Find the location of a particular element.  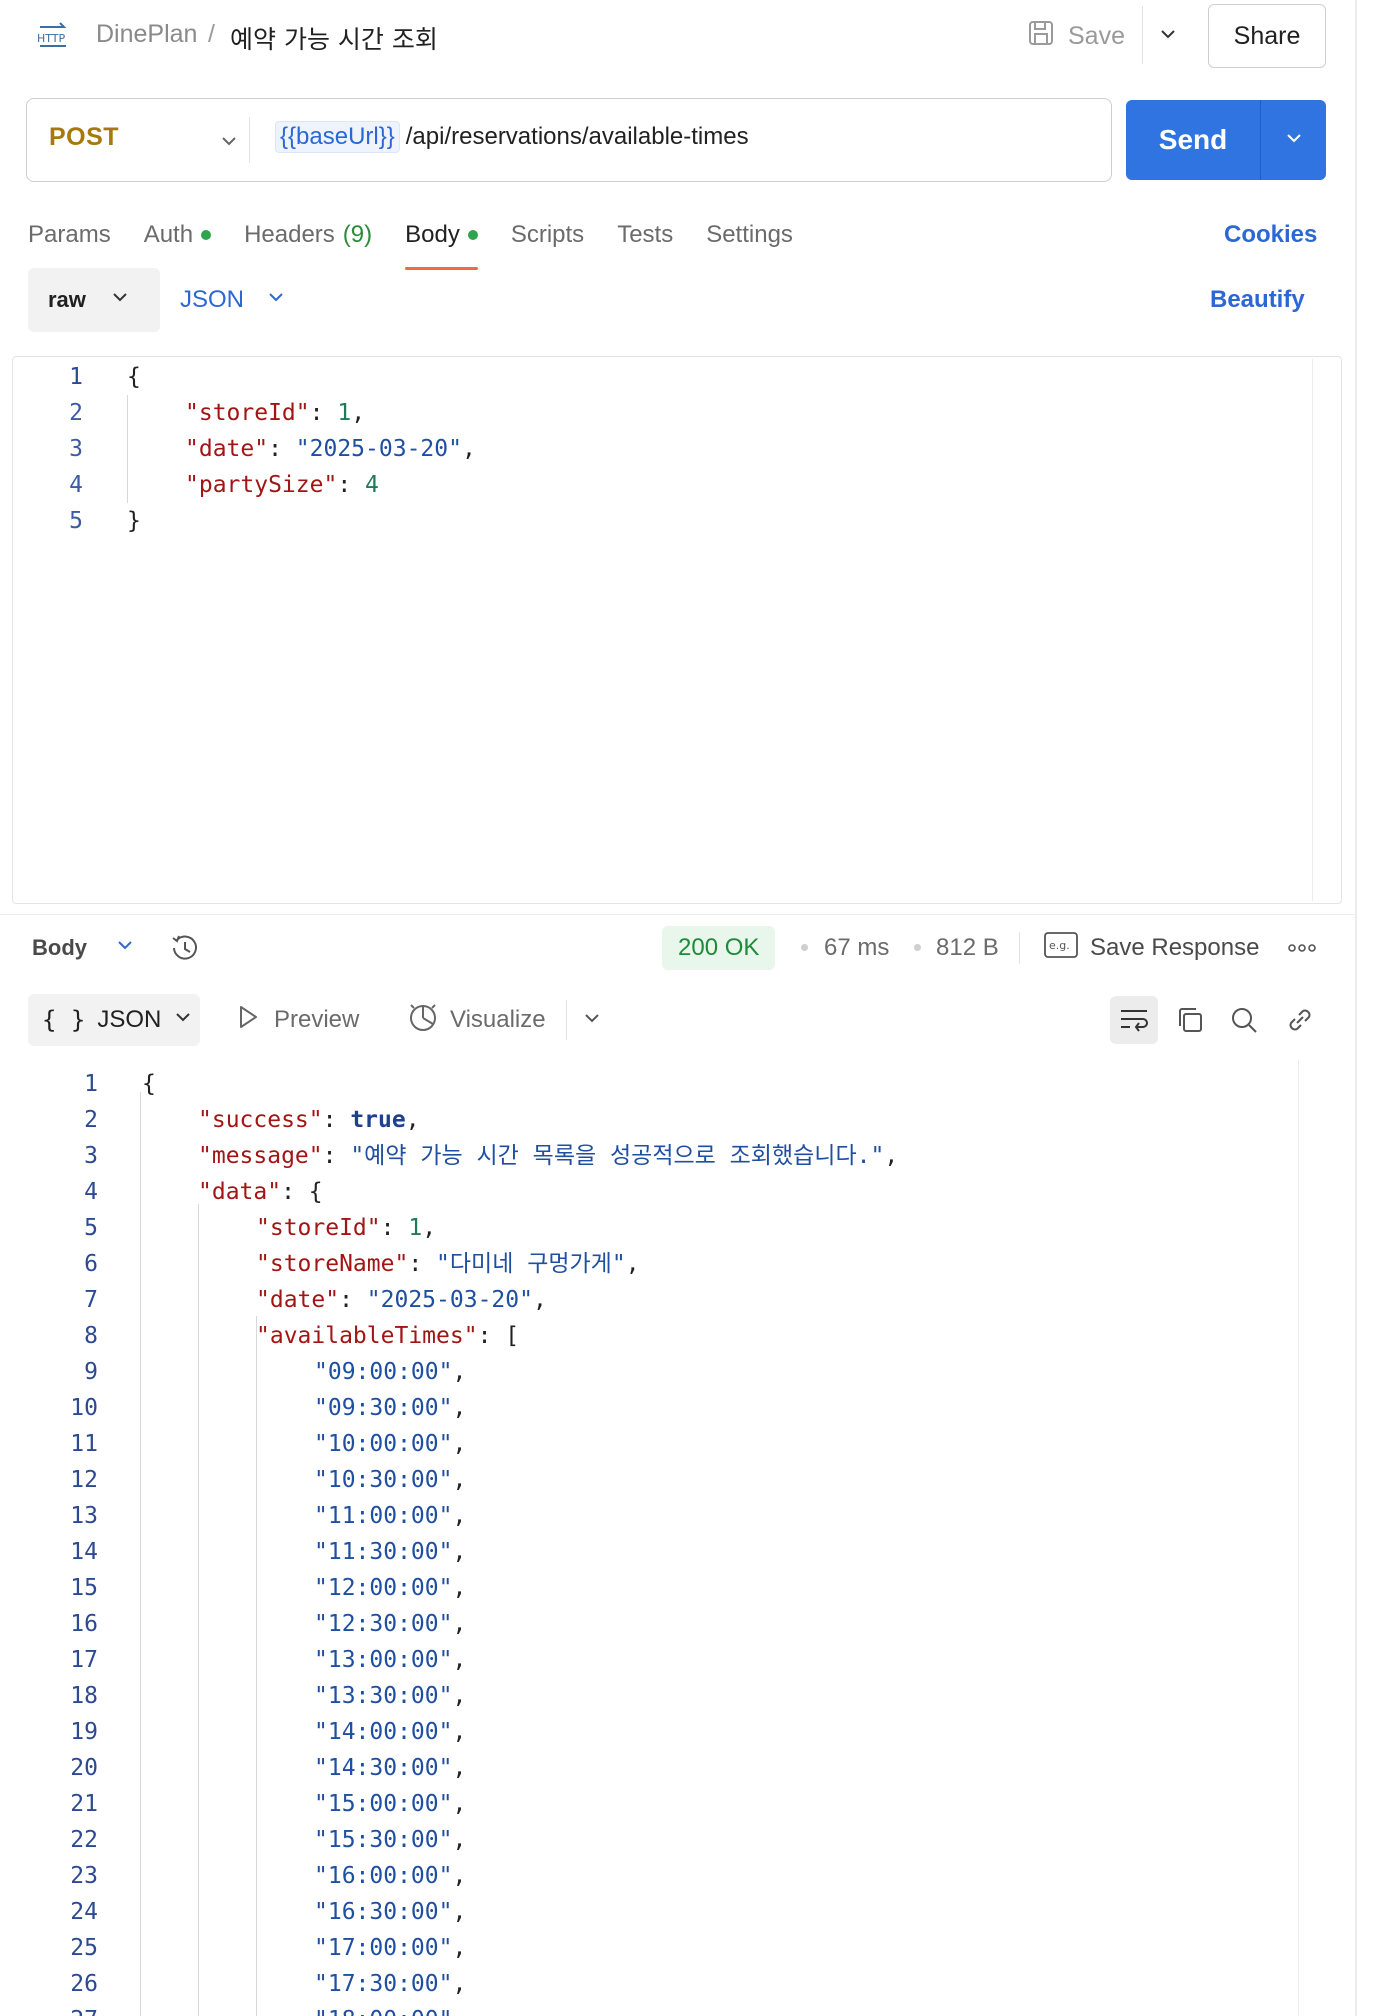

line-number: 9 is located at coordinates (91, 1372).